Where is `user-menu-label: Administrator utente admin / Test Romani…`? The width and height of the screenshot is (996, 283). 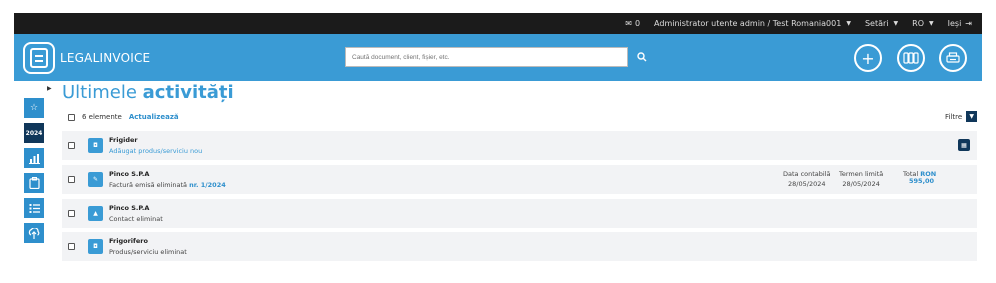 user-menu-label: Administrator utente admin / Test Romani… is located at coordinates (748, 23).